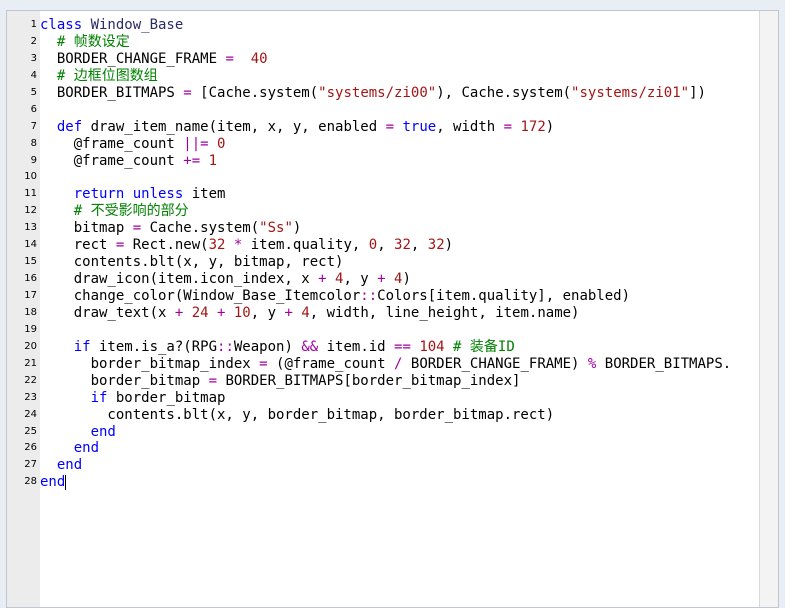 The image size is (785, 608). What do you see at coordinates (86, 228) in the screenshot?
I see `code-token: bitmap` at bounding box center [86, 228].